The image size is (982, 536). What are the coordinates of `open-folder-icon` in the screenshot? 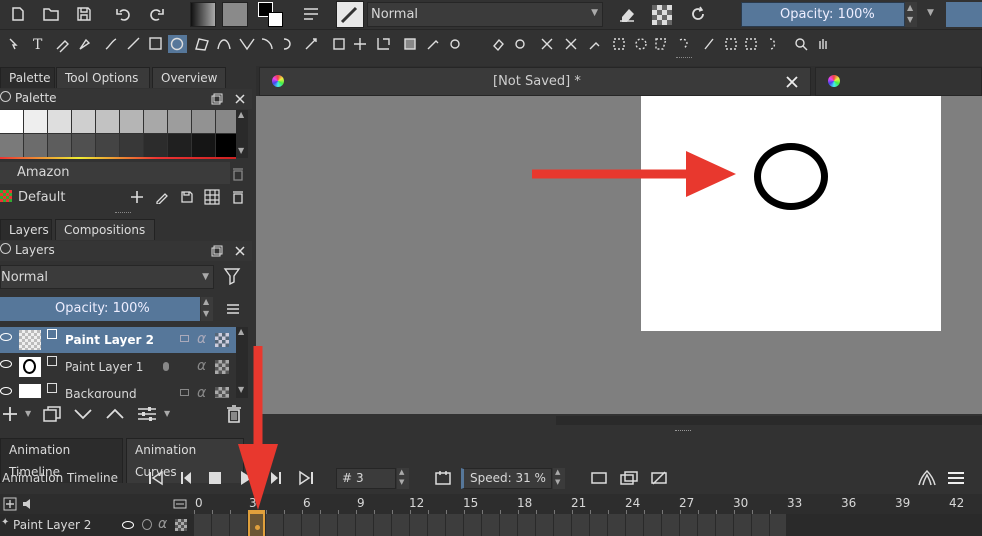 It's located at (51, 14).